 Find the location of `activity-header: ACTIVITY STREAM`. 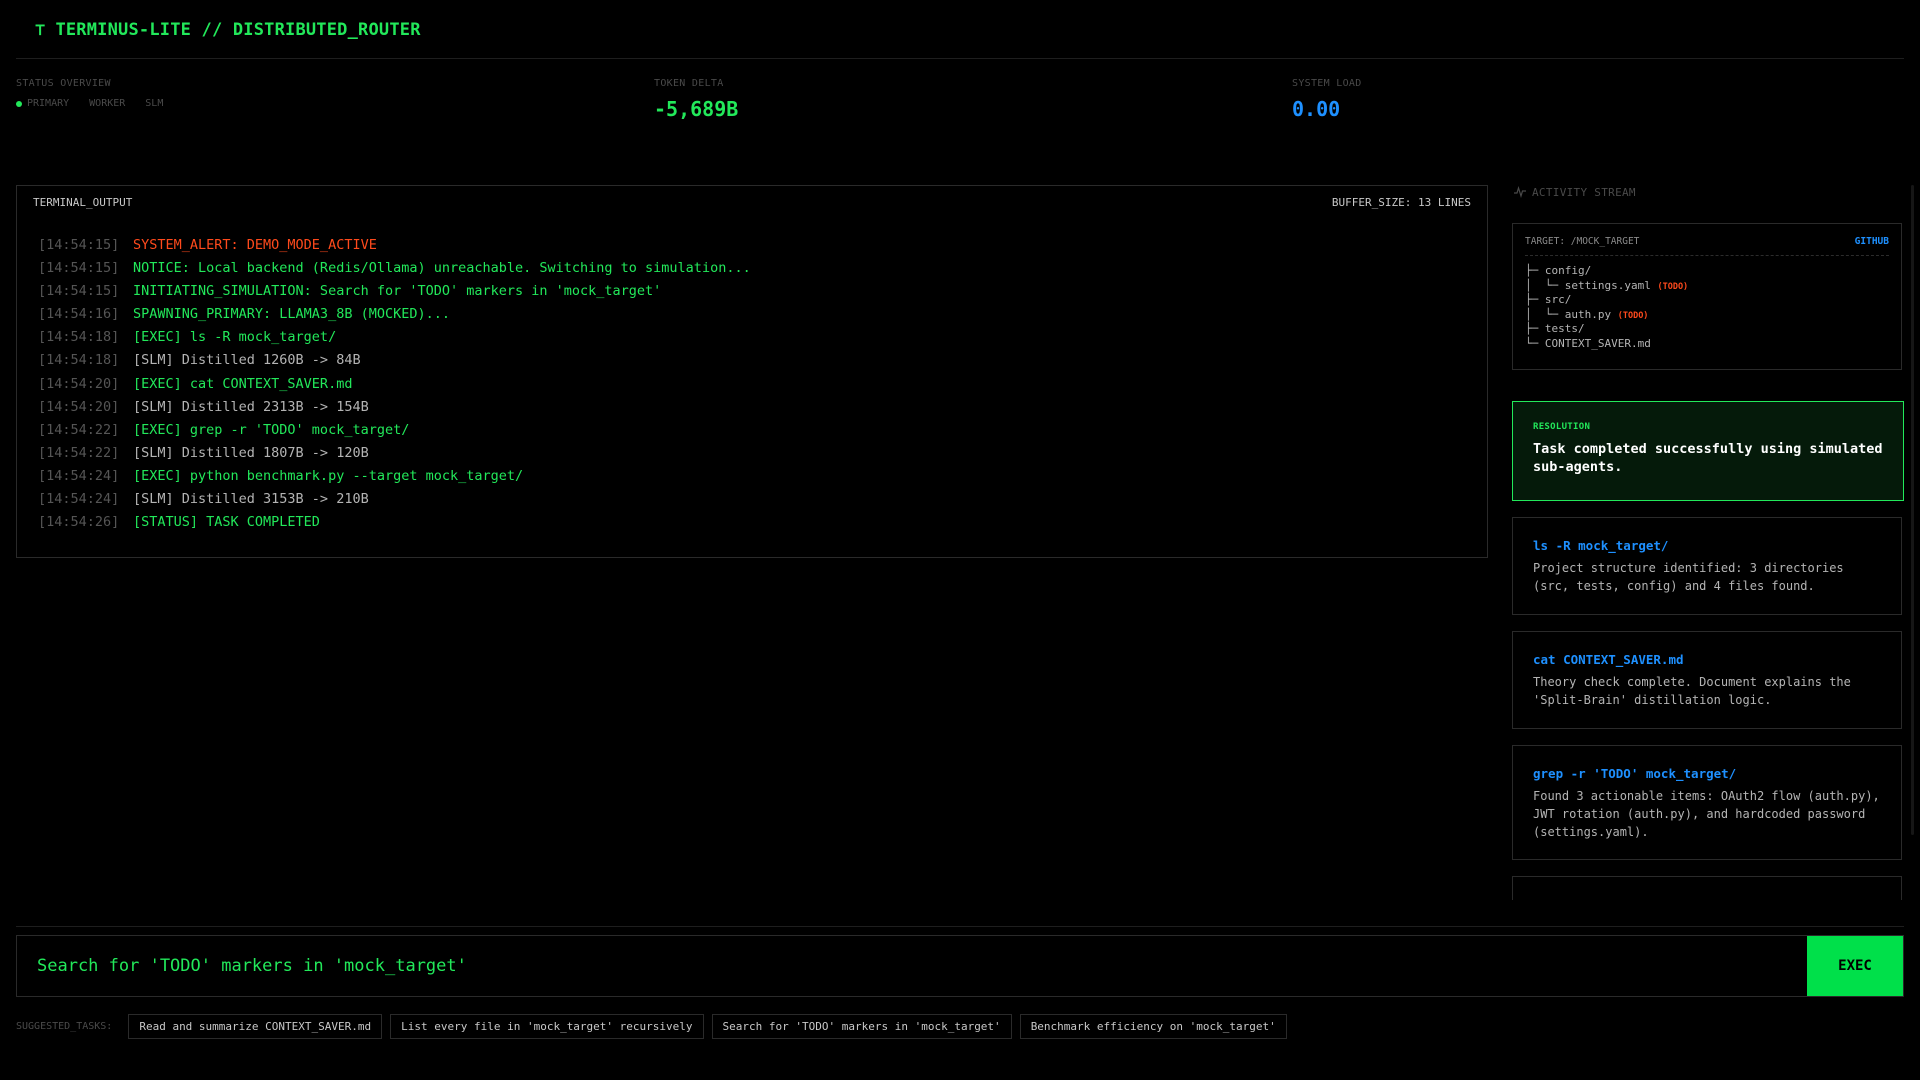

activity-header: ACTIVITY STREAM is located at coordinates (1708, 192).